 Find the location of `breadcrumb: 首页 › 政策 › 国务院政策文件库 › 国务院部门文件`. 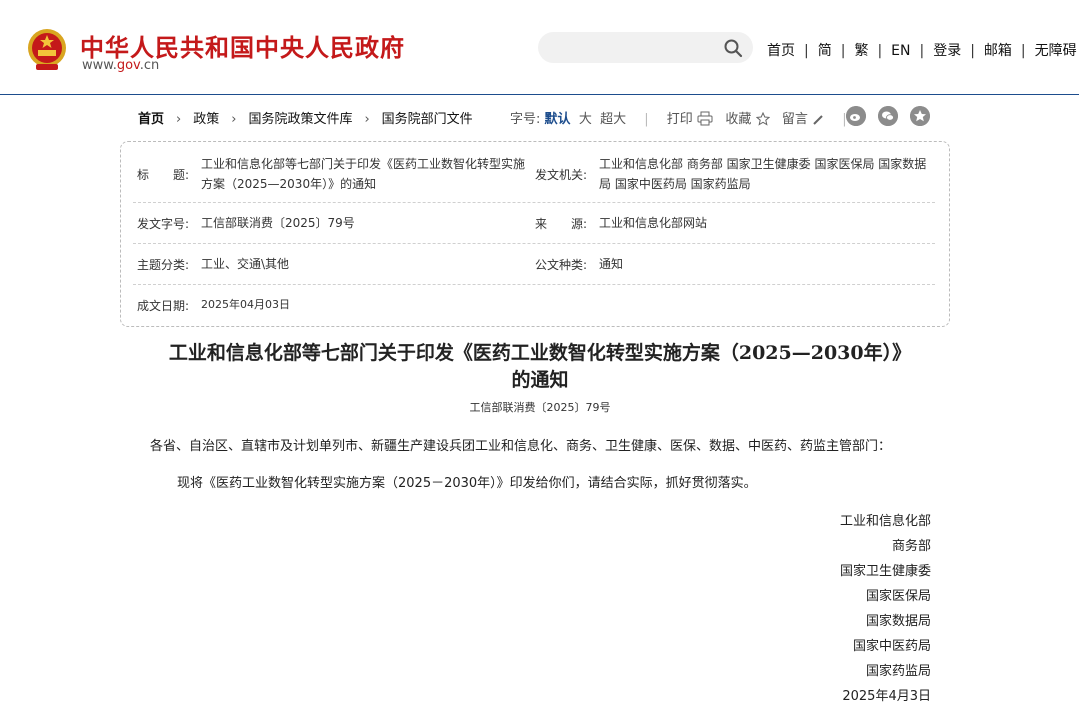

breadcrumb: 首页 › 政策 › 国务院政策文件库 › 国务院部门文件 is located at coordinates (305, 117).